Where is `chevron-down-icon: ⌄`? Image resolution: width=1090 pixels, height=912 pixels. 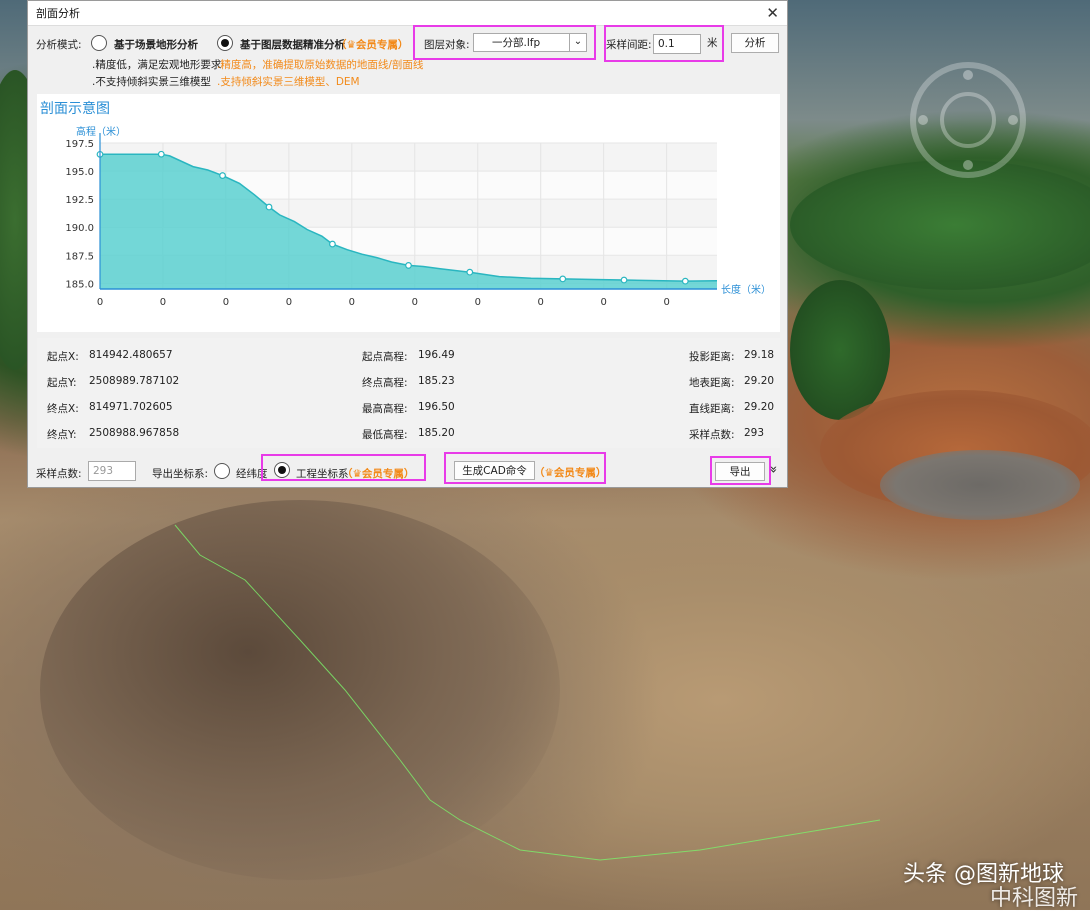
chevron-down-icon: ⌄ is located at coordinates (577, 42).